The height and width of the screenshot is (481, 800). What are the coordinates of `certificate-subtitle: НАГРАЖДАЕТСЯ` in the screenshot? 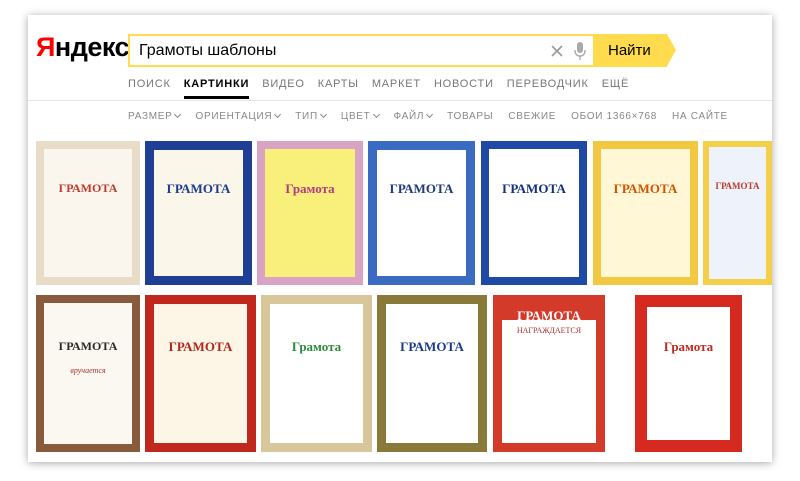 It's located at (549, 330).